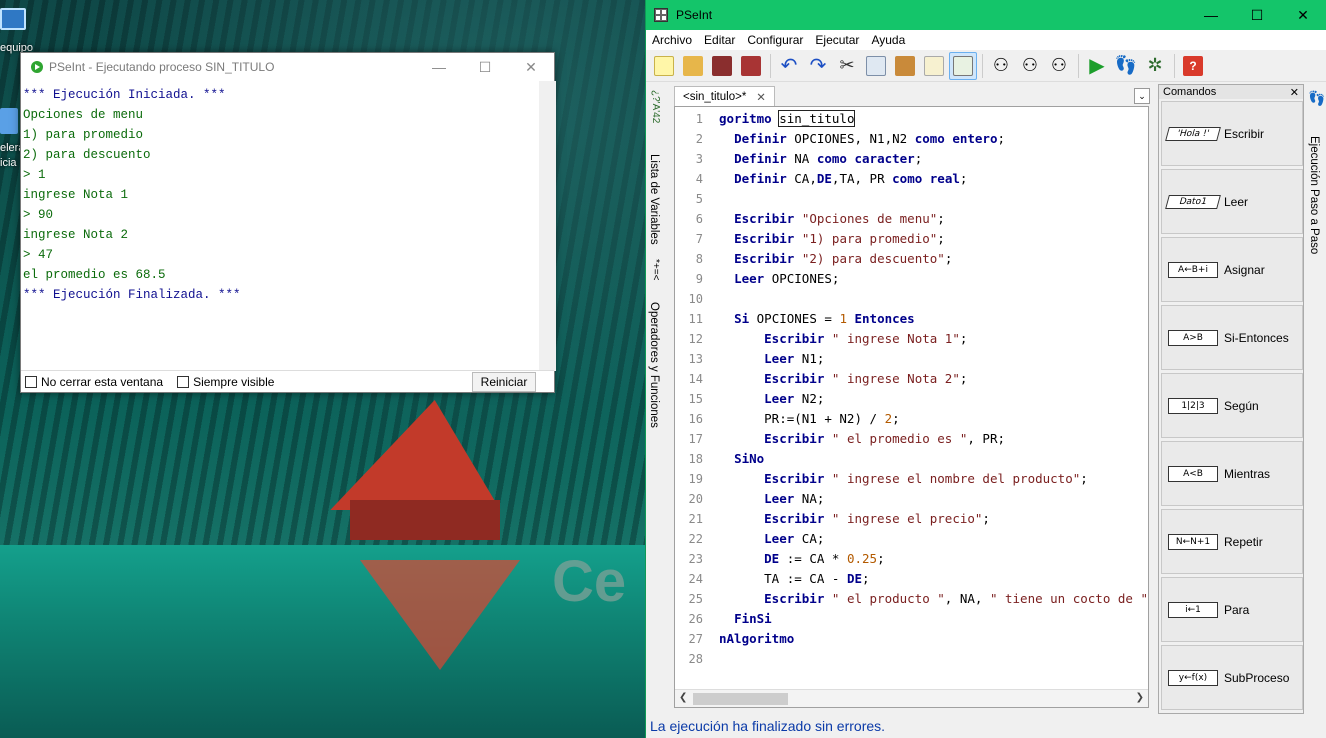 The image size is (1326, 738). What do you see at coordinates (933, 219) in the screenshot?
I see `code-line: Escribir "Opciones de menu";` at bounding box center [933, 219].